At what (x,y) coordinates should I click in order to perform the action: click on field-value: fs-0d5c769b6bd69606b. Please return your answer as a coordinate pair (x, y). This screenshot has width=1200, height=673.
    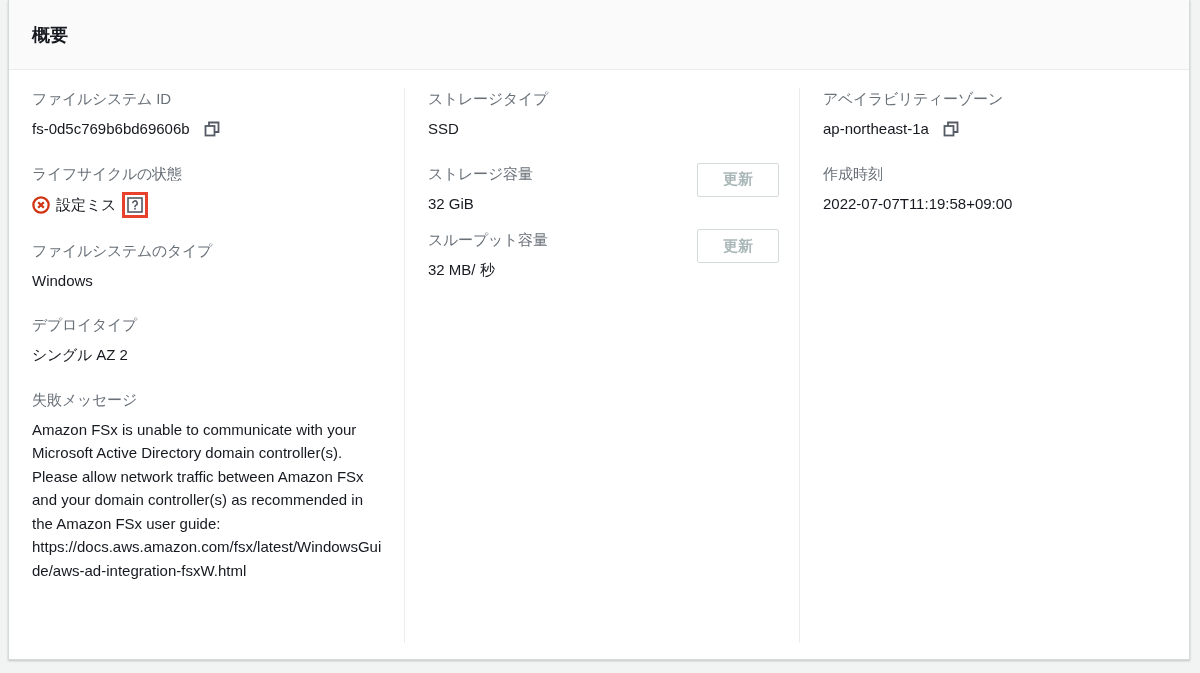
    Looking at the image, I should click on (111, 129).